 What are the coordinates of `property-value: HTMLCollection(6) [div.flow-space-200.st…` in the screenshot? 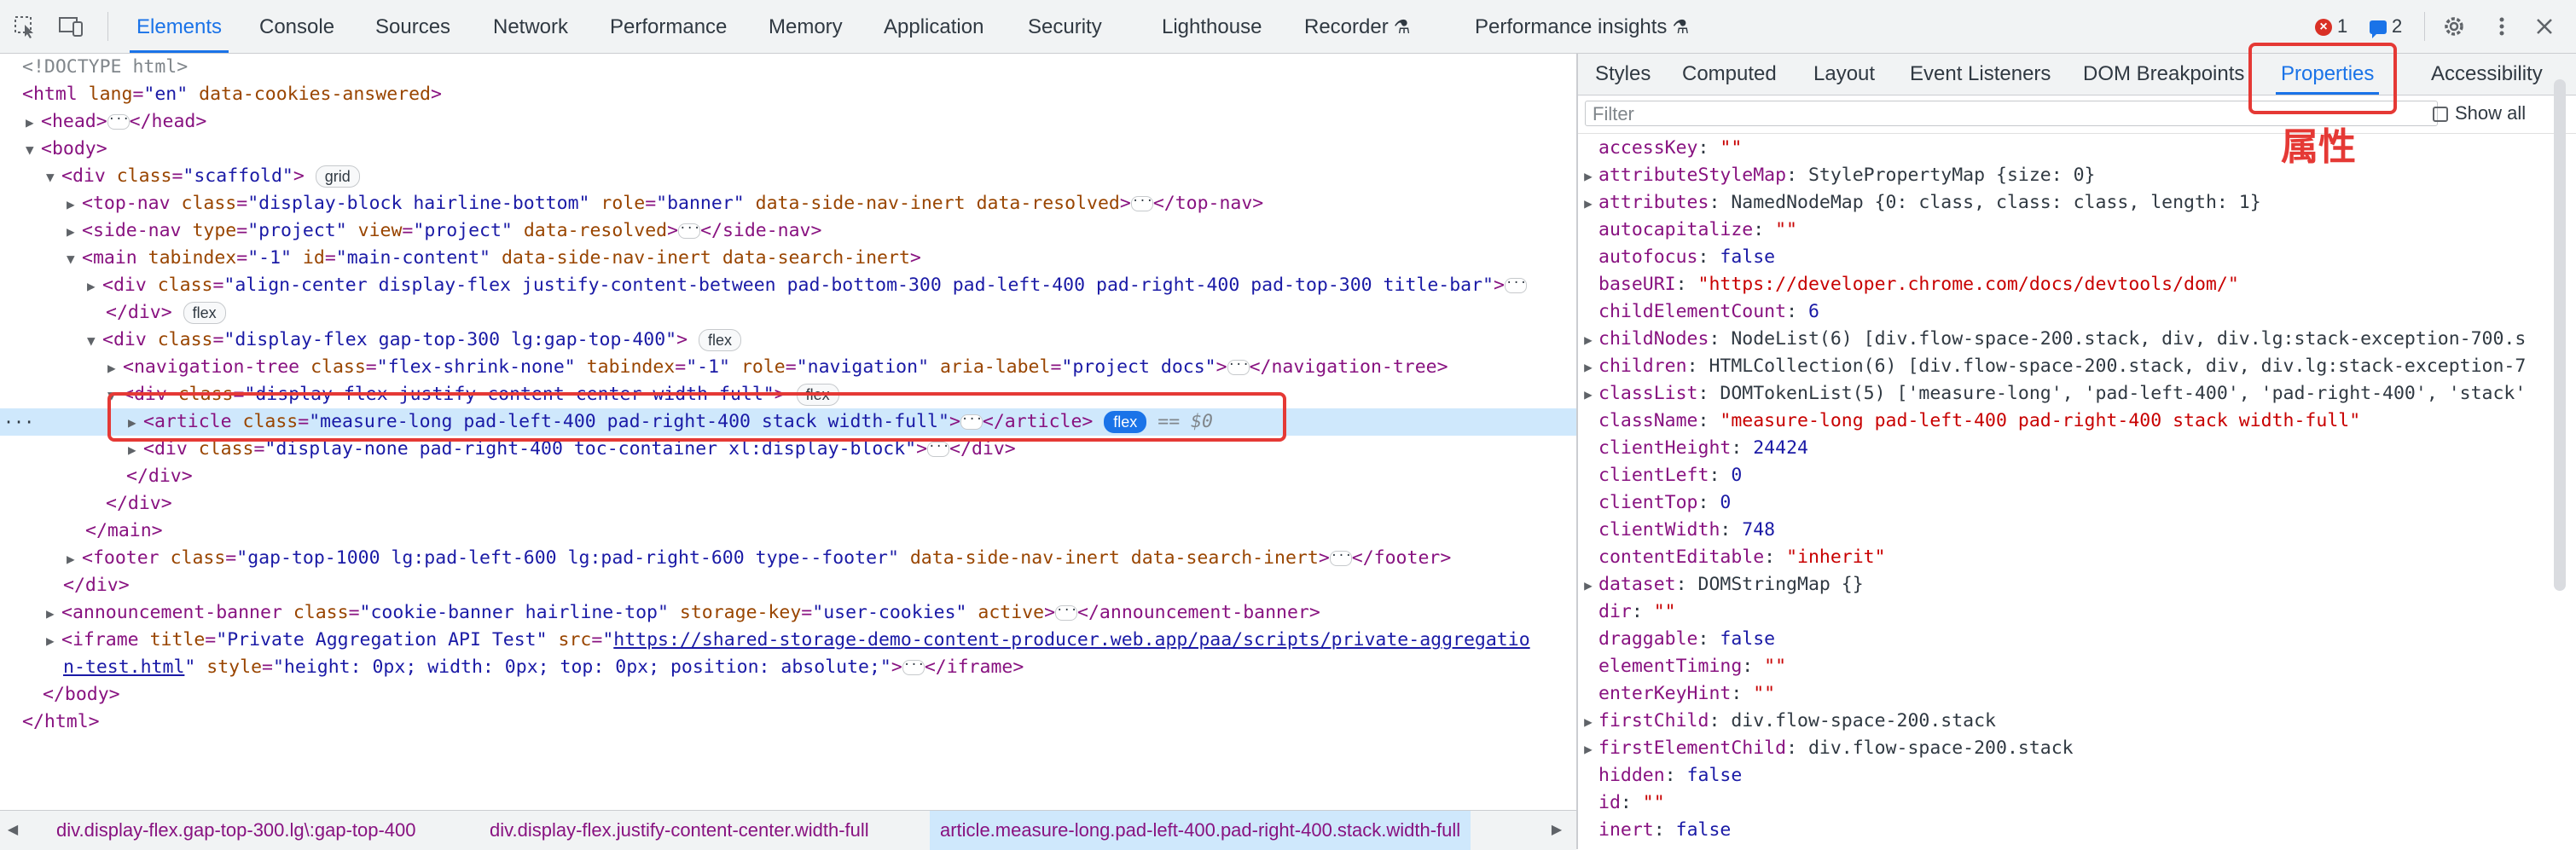 It's located at (2118, 366).